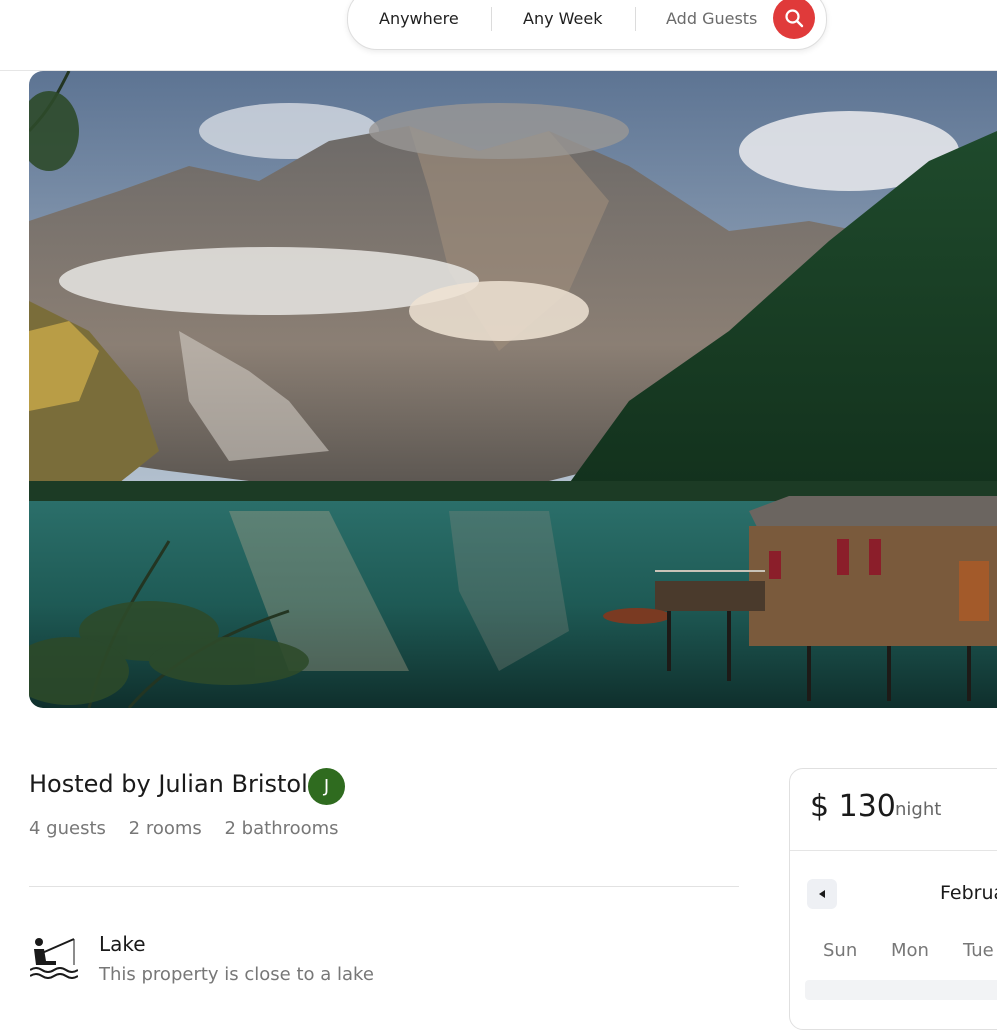 This screenshot has width=997, height=1030. I want to click on search-button, so click(794, 19).